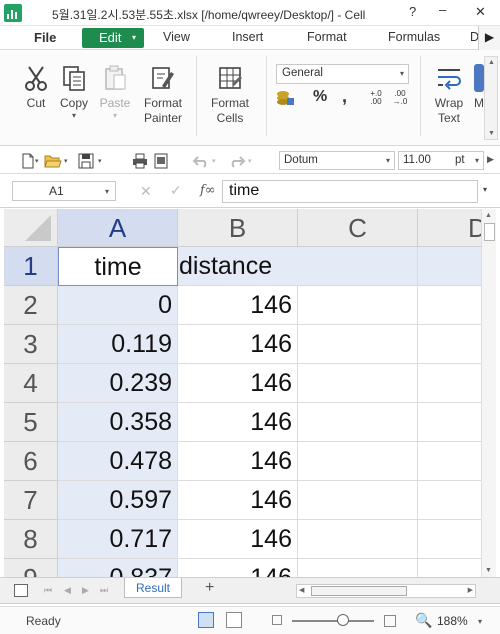  I want to click on row-header: 2, so click(31, 305).